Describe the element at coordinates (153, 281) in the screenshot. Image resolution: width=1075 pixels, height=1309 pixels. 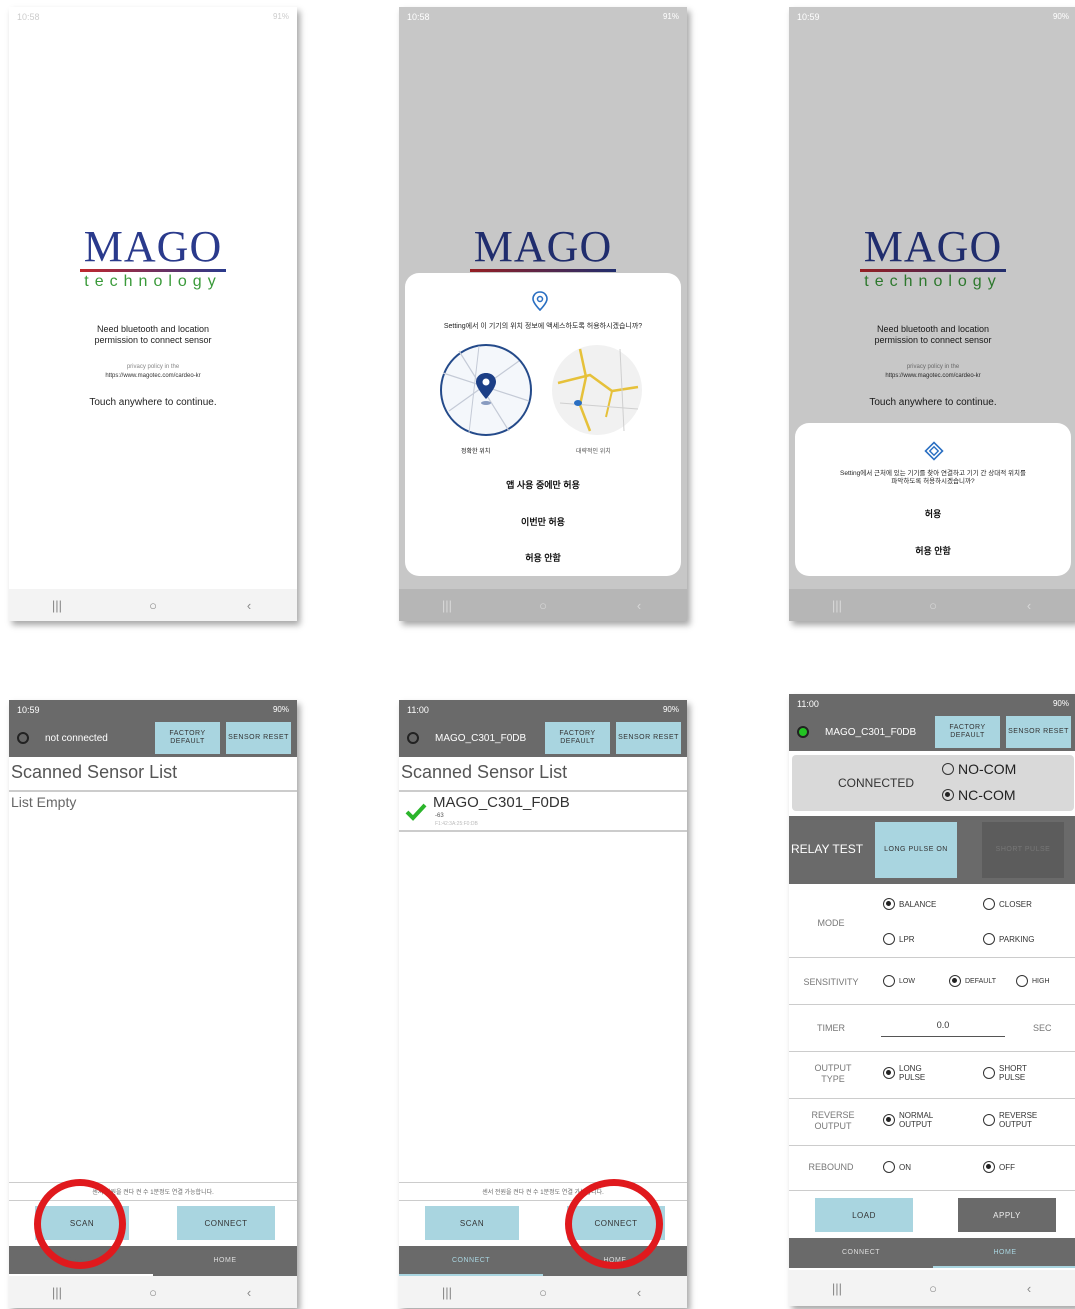
I see `logo-technology: technology` at that location.